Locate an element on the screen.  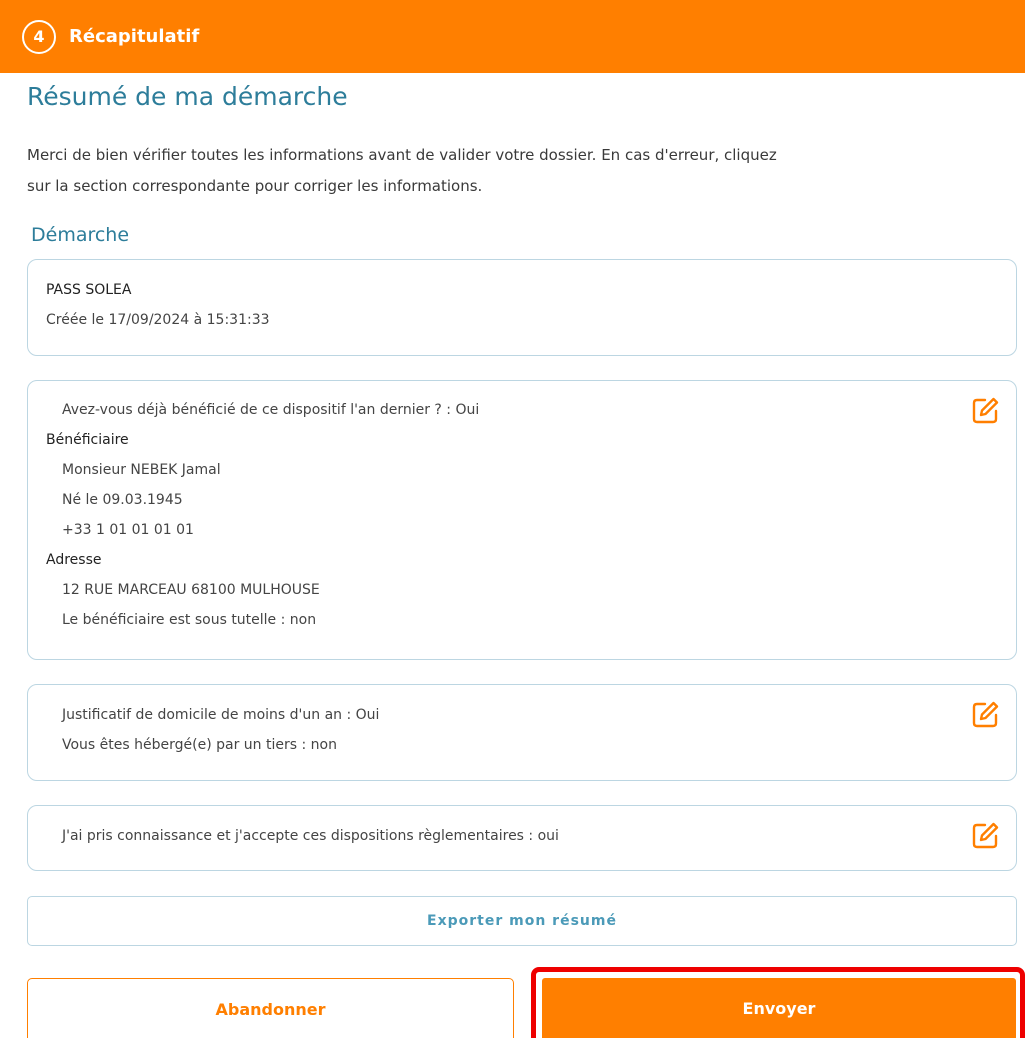
beneficiary-phone: +33 1 01 01 01 01 is located at coordinates (128, 530).